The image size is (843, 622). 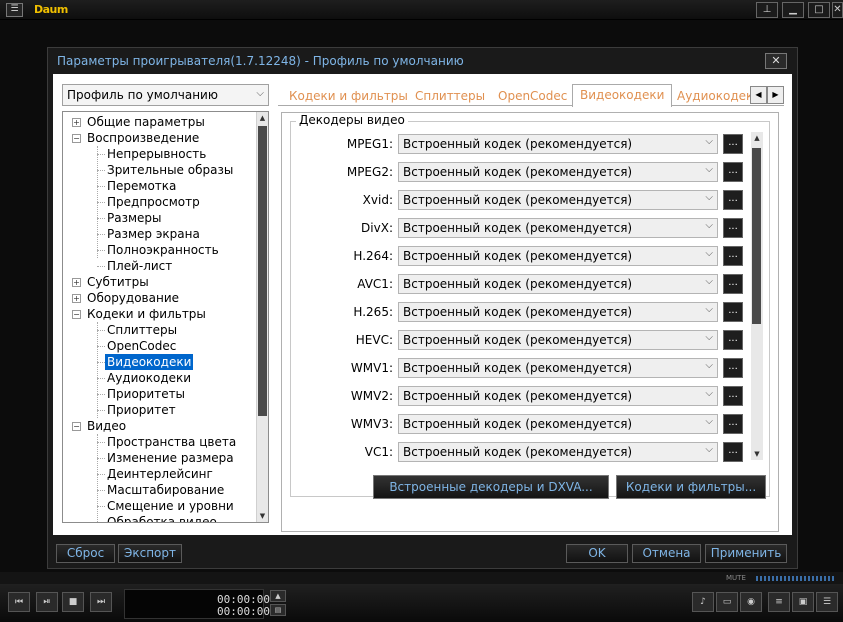 What do you see at coordinates (278, 610) in the screenshot?
I see `open-file-icon: ▤` at bounding box center [278, 610].